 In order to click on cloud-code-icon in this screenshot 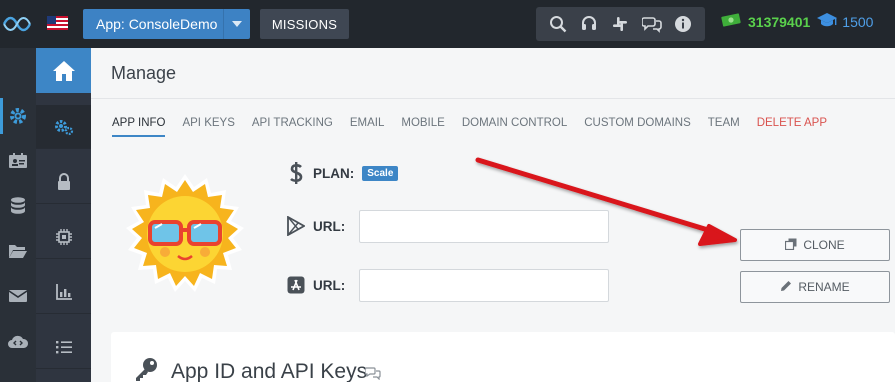, I will do `click(18, 341)`.